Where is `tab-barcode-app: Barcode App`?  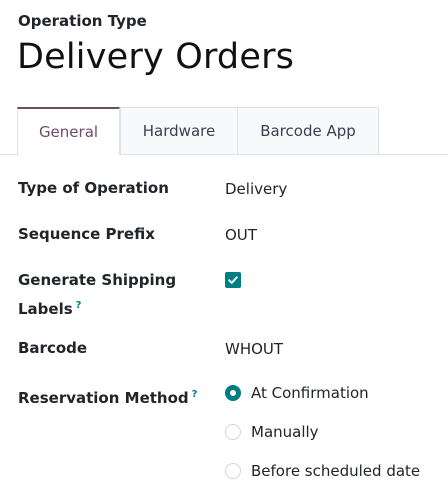
tab-barcode-app: Barcode App is located at coordinates (308, 130).